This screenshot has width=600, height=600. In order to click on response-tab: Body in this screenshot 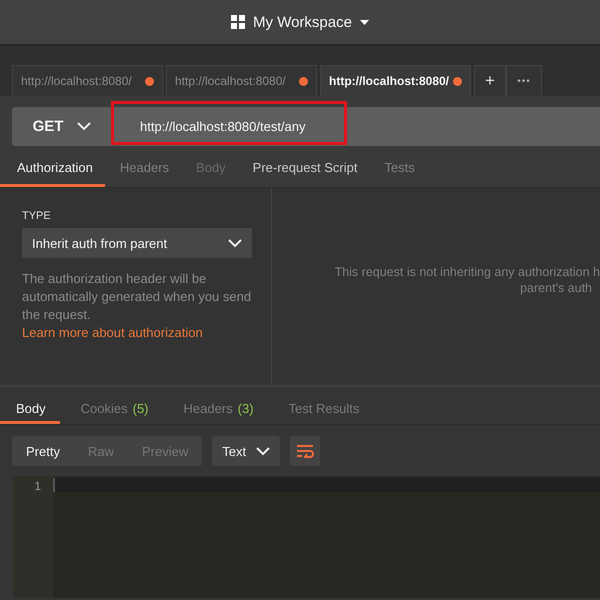, I will do `click(30, 407)`.